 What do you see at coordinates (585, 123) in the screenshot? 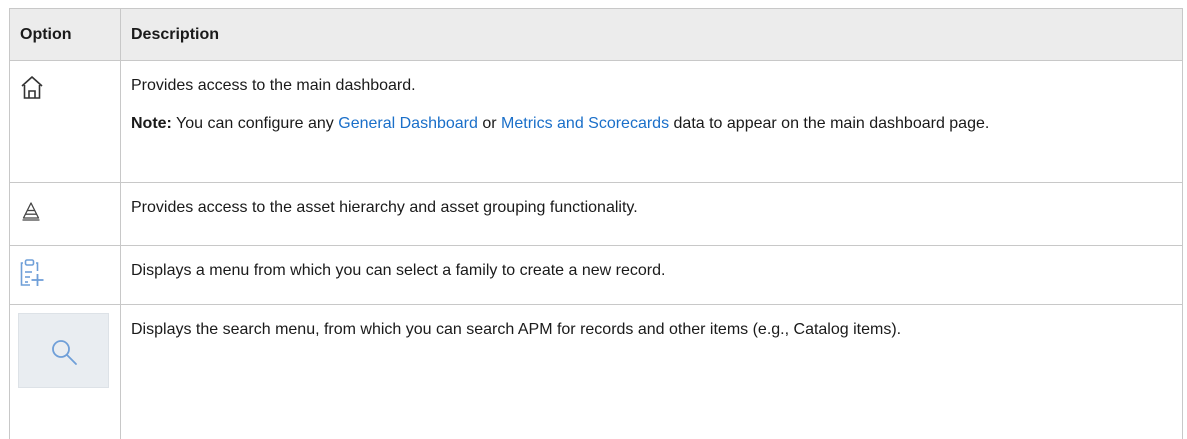
I see `metrics-and-scorecards-link: Metrics and Scorecards` at bounding box center [585, 123].